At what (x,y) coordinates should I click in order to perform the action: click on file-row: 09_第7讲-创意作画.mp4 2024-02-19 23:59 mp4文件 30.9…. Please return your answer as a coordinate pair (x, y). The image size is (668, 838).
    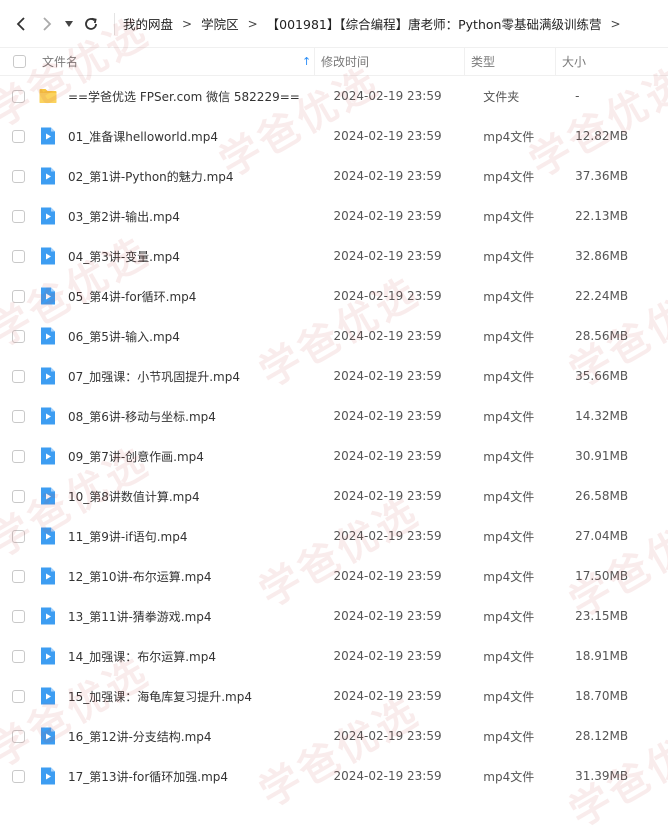
    Looking at the image, I should click on (334, 456).